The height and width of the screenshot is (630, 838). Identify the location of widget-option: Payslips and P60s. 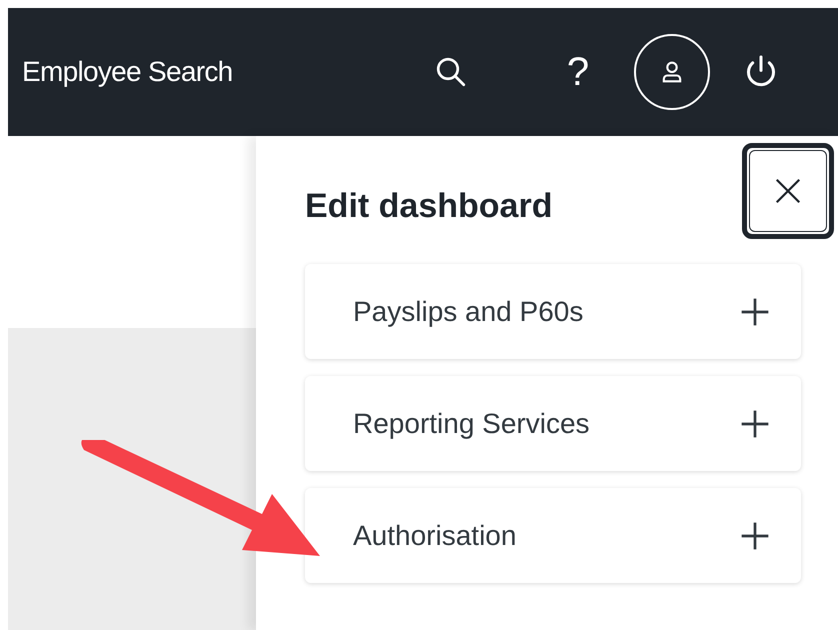
(553, 311).